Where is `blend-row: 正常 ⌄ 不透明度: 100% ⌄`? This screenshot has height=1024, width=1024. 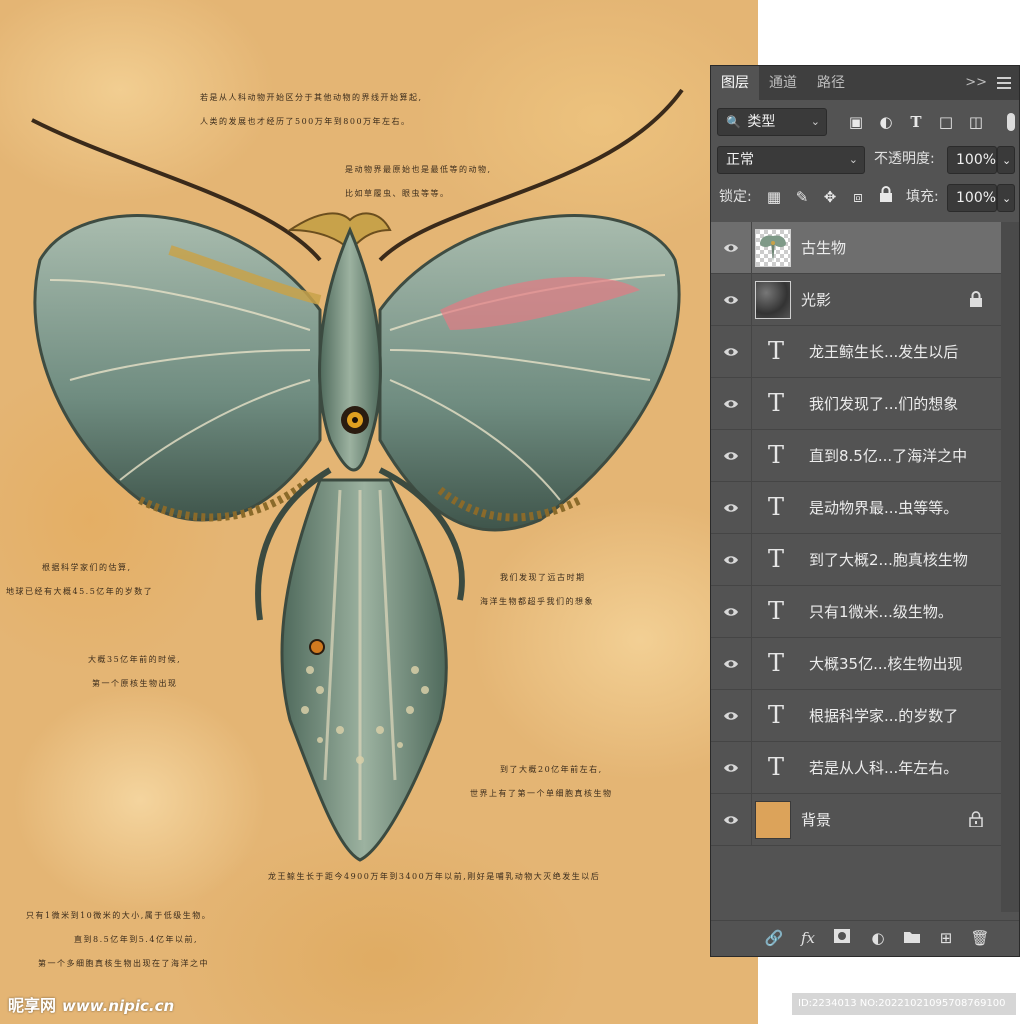
blend-row: 正常 ⌄ 不透明度: 100% ⌄ is located at coordinates (865, 159).